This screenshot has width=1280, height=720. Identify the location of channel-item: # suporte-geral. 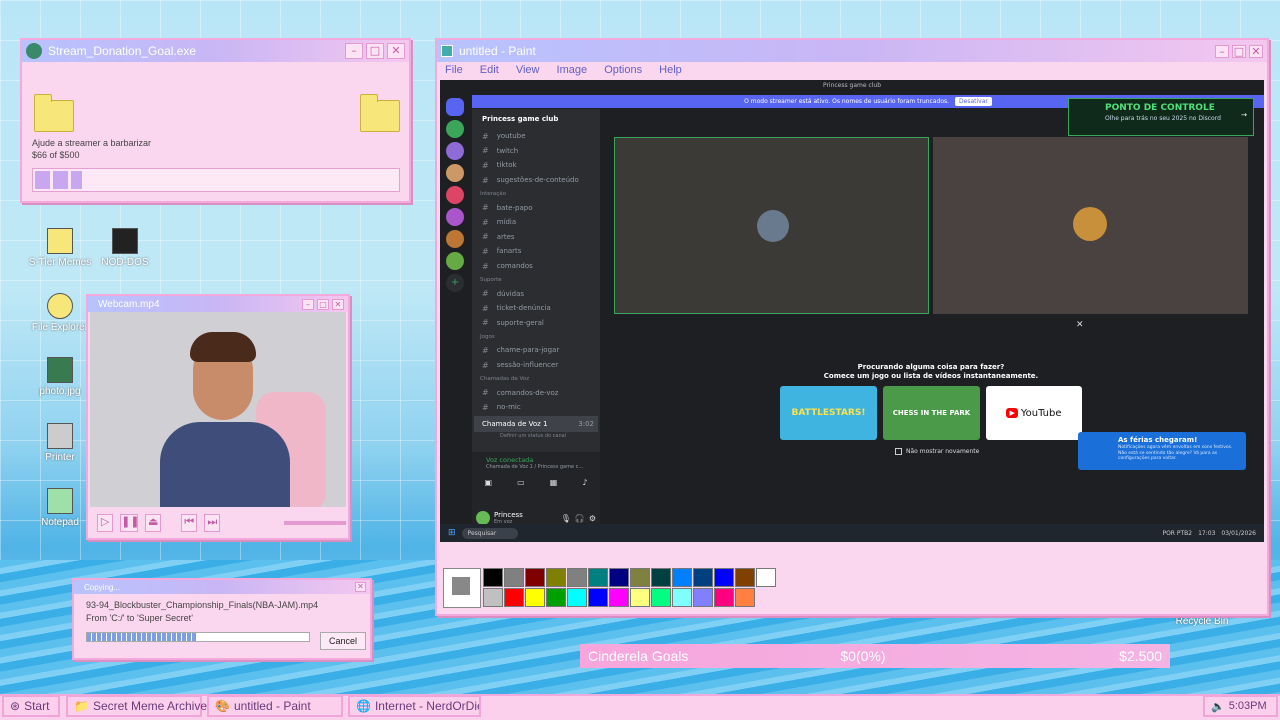
(536, 323).